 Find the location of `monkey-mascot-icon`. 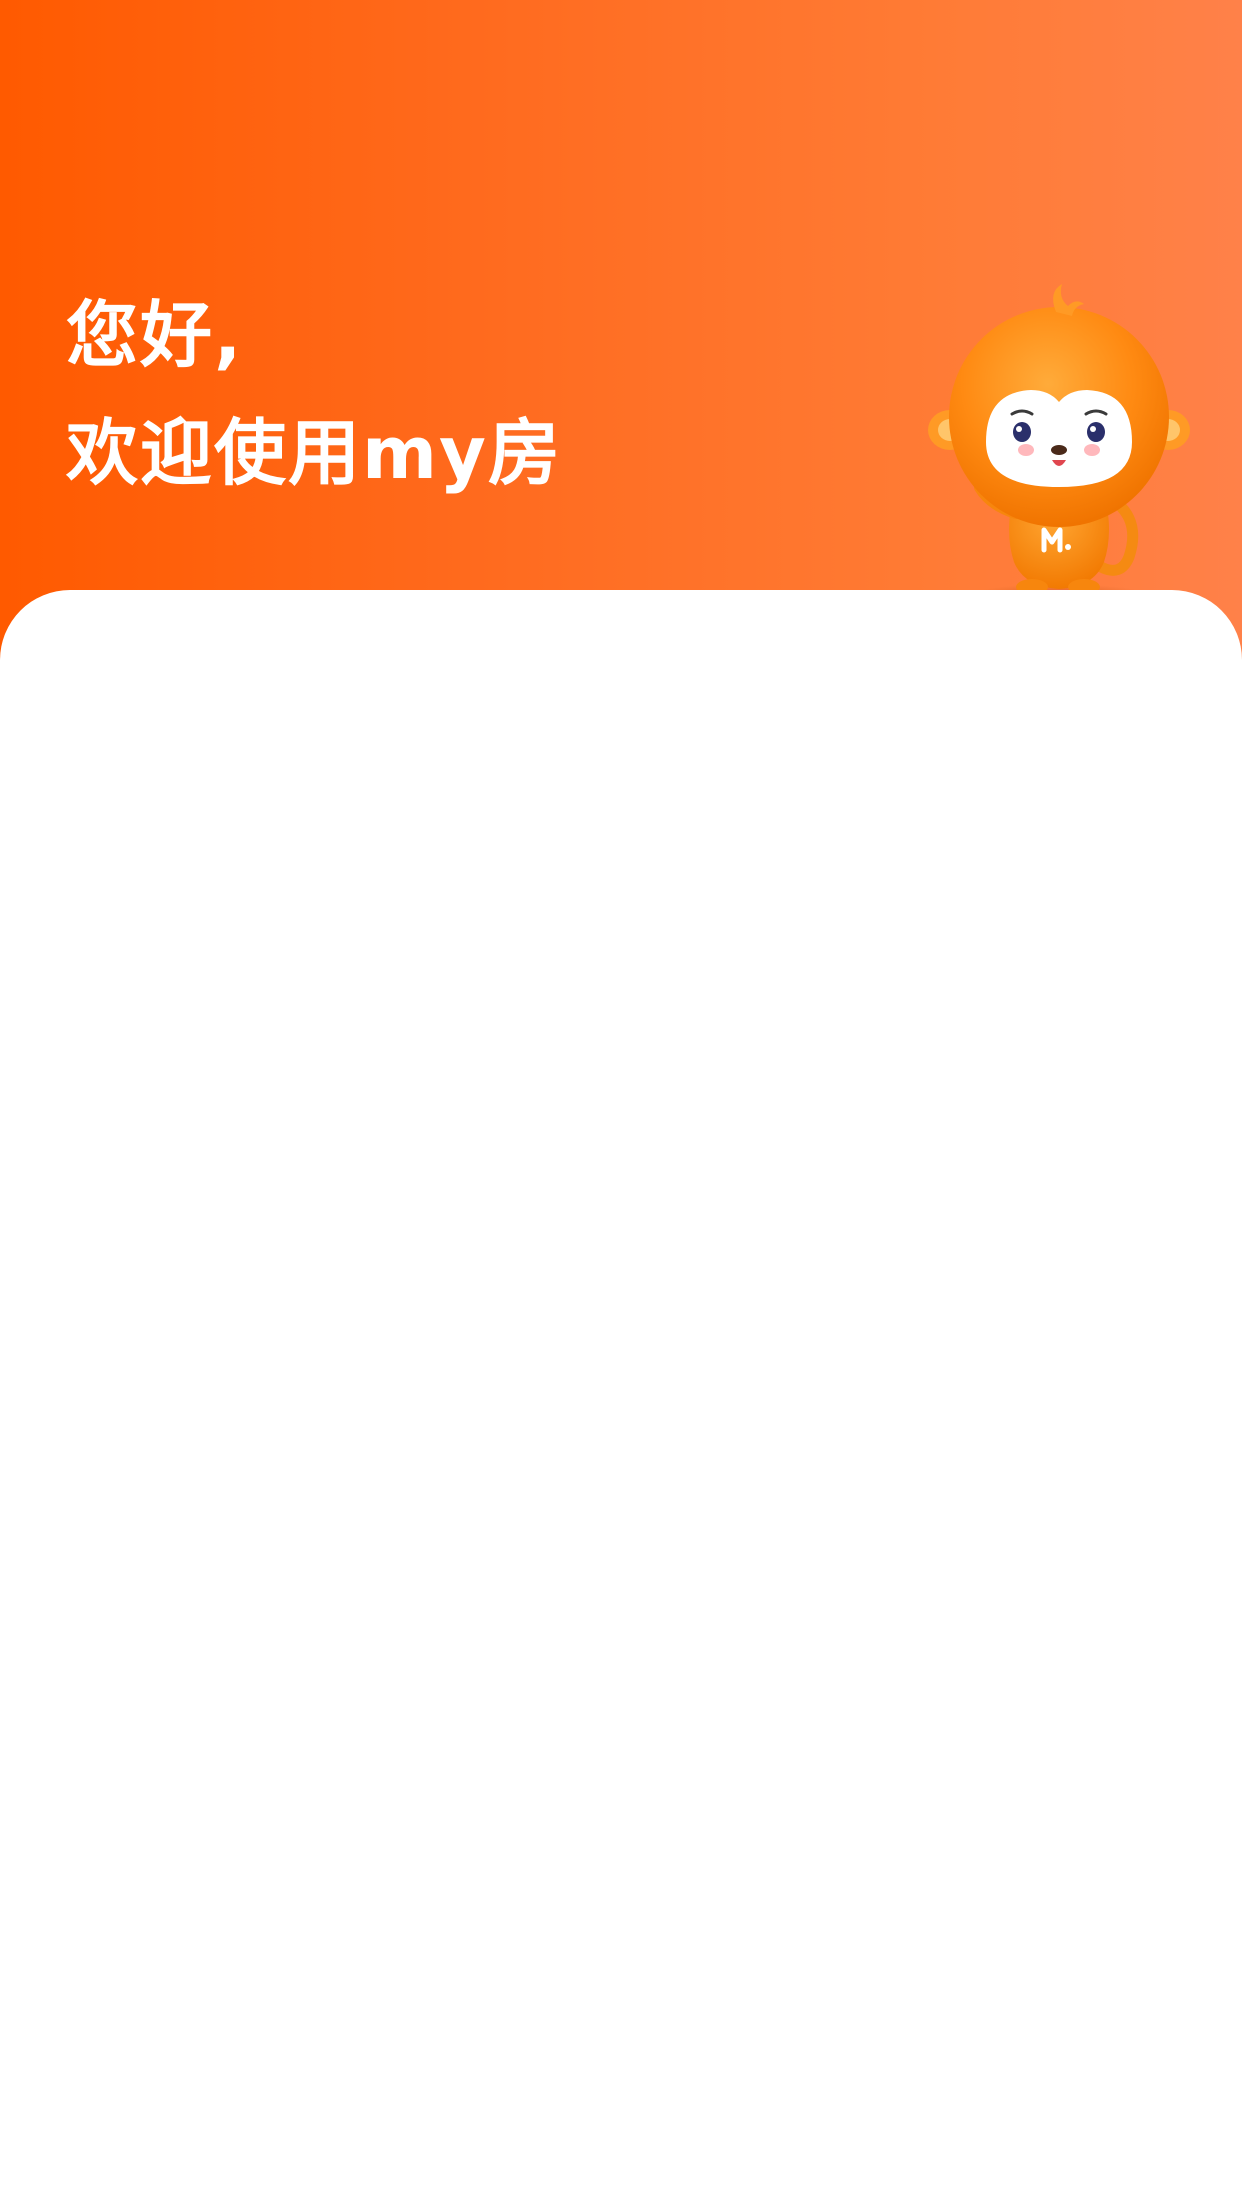

monkey-mascot-icon is located at coordinates (1059, 443).